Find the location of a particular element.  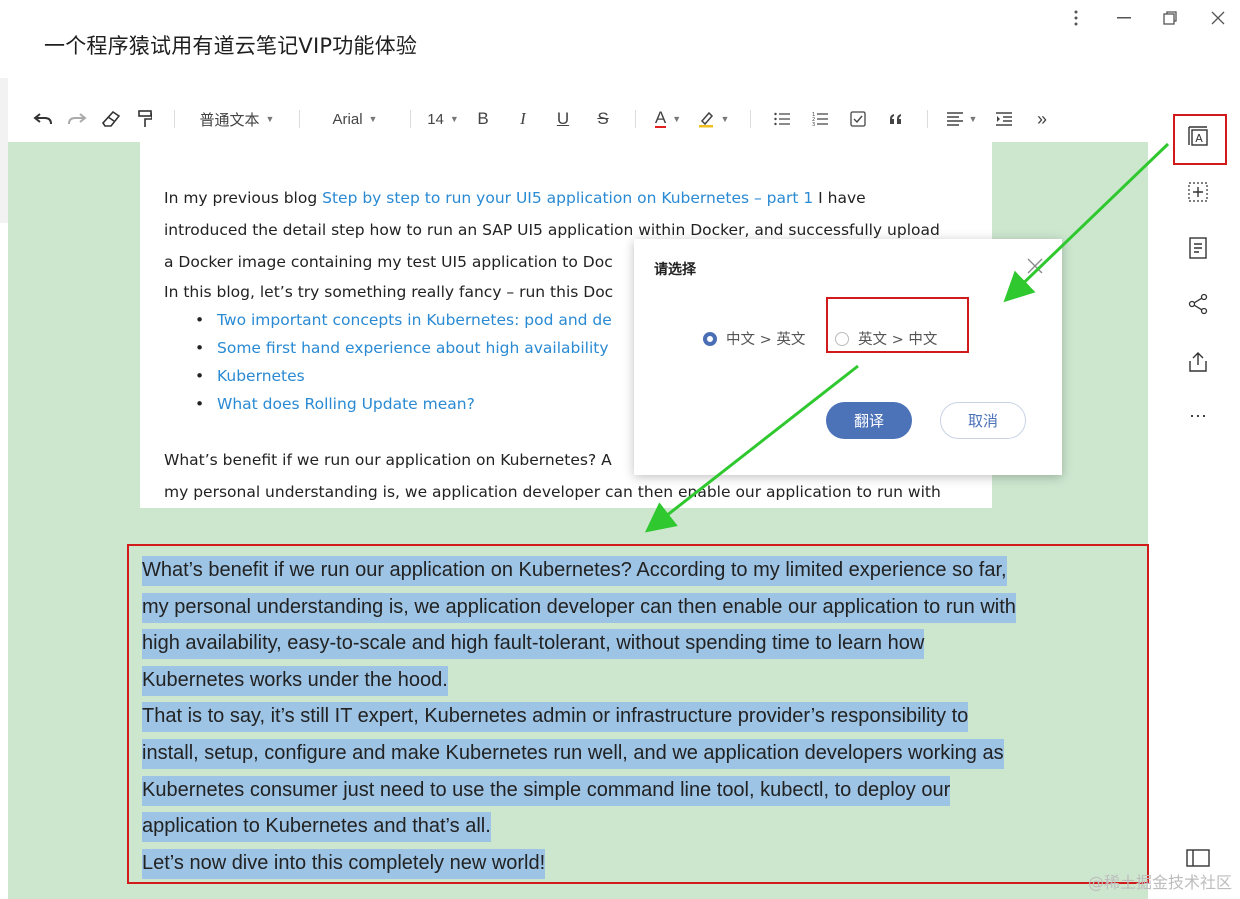

arrow-to-option is located at coordinates (1086, 222).